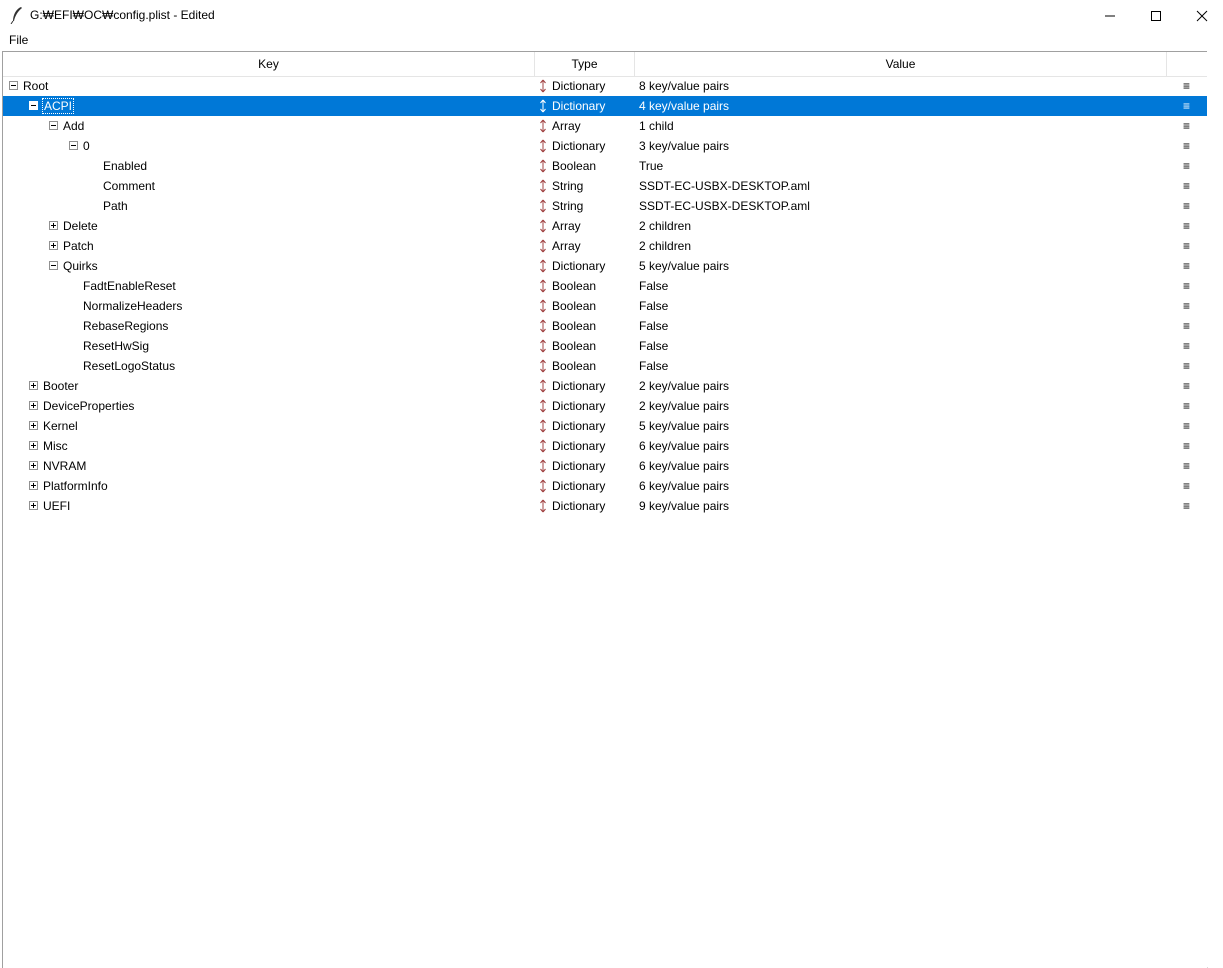 The width and height of the screenshot is (1223, 968). I want to click on row-value: 8 key/value pairs, so click(684, 86).